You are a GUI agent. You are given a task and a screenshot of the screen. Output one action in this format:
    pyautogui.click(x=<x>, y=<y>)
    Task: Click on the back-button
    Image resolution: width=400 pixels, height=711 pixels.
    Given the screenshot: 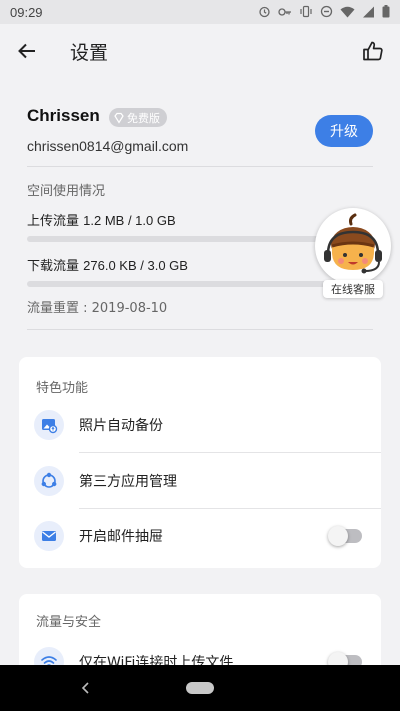 What is the action you would take?
    pyautogui.click(x=27, y=51)
    